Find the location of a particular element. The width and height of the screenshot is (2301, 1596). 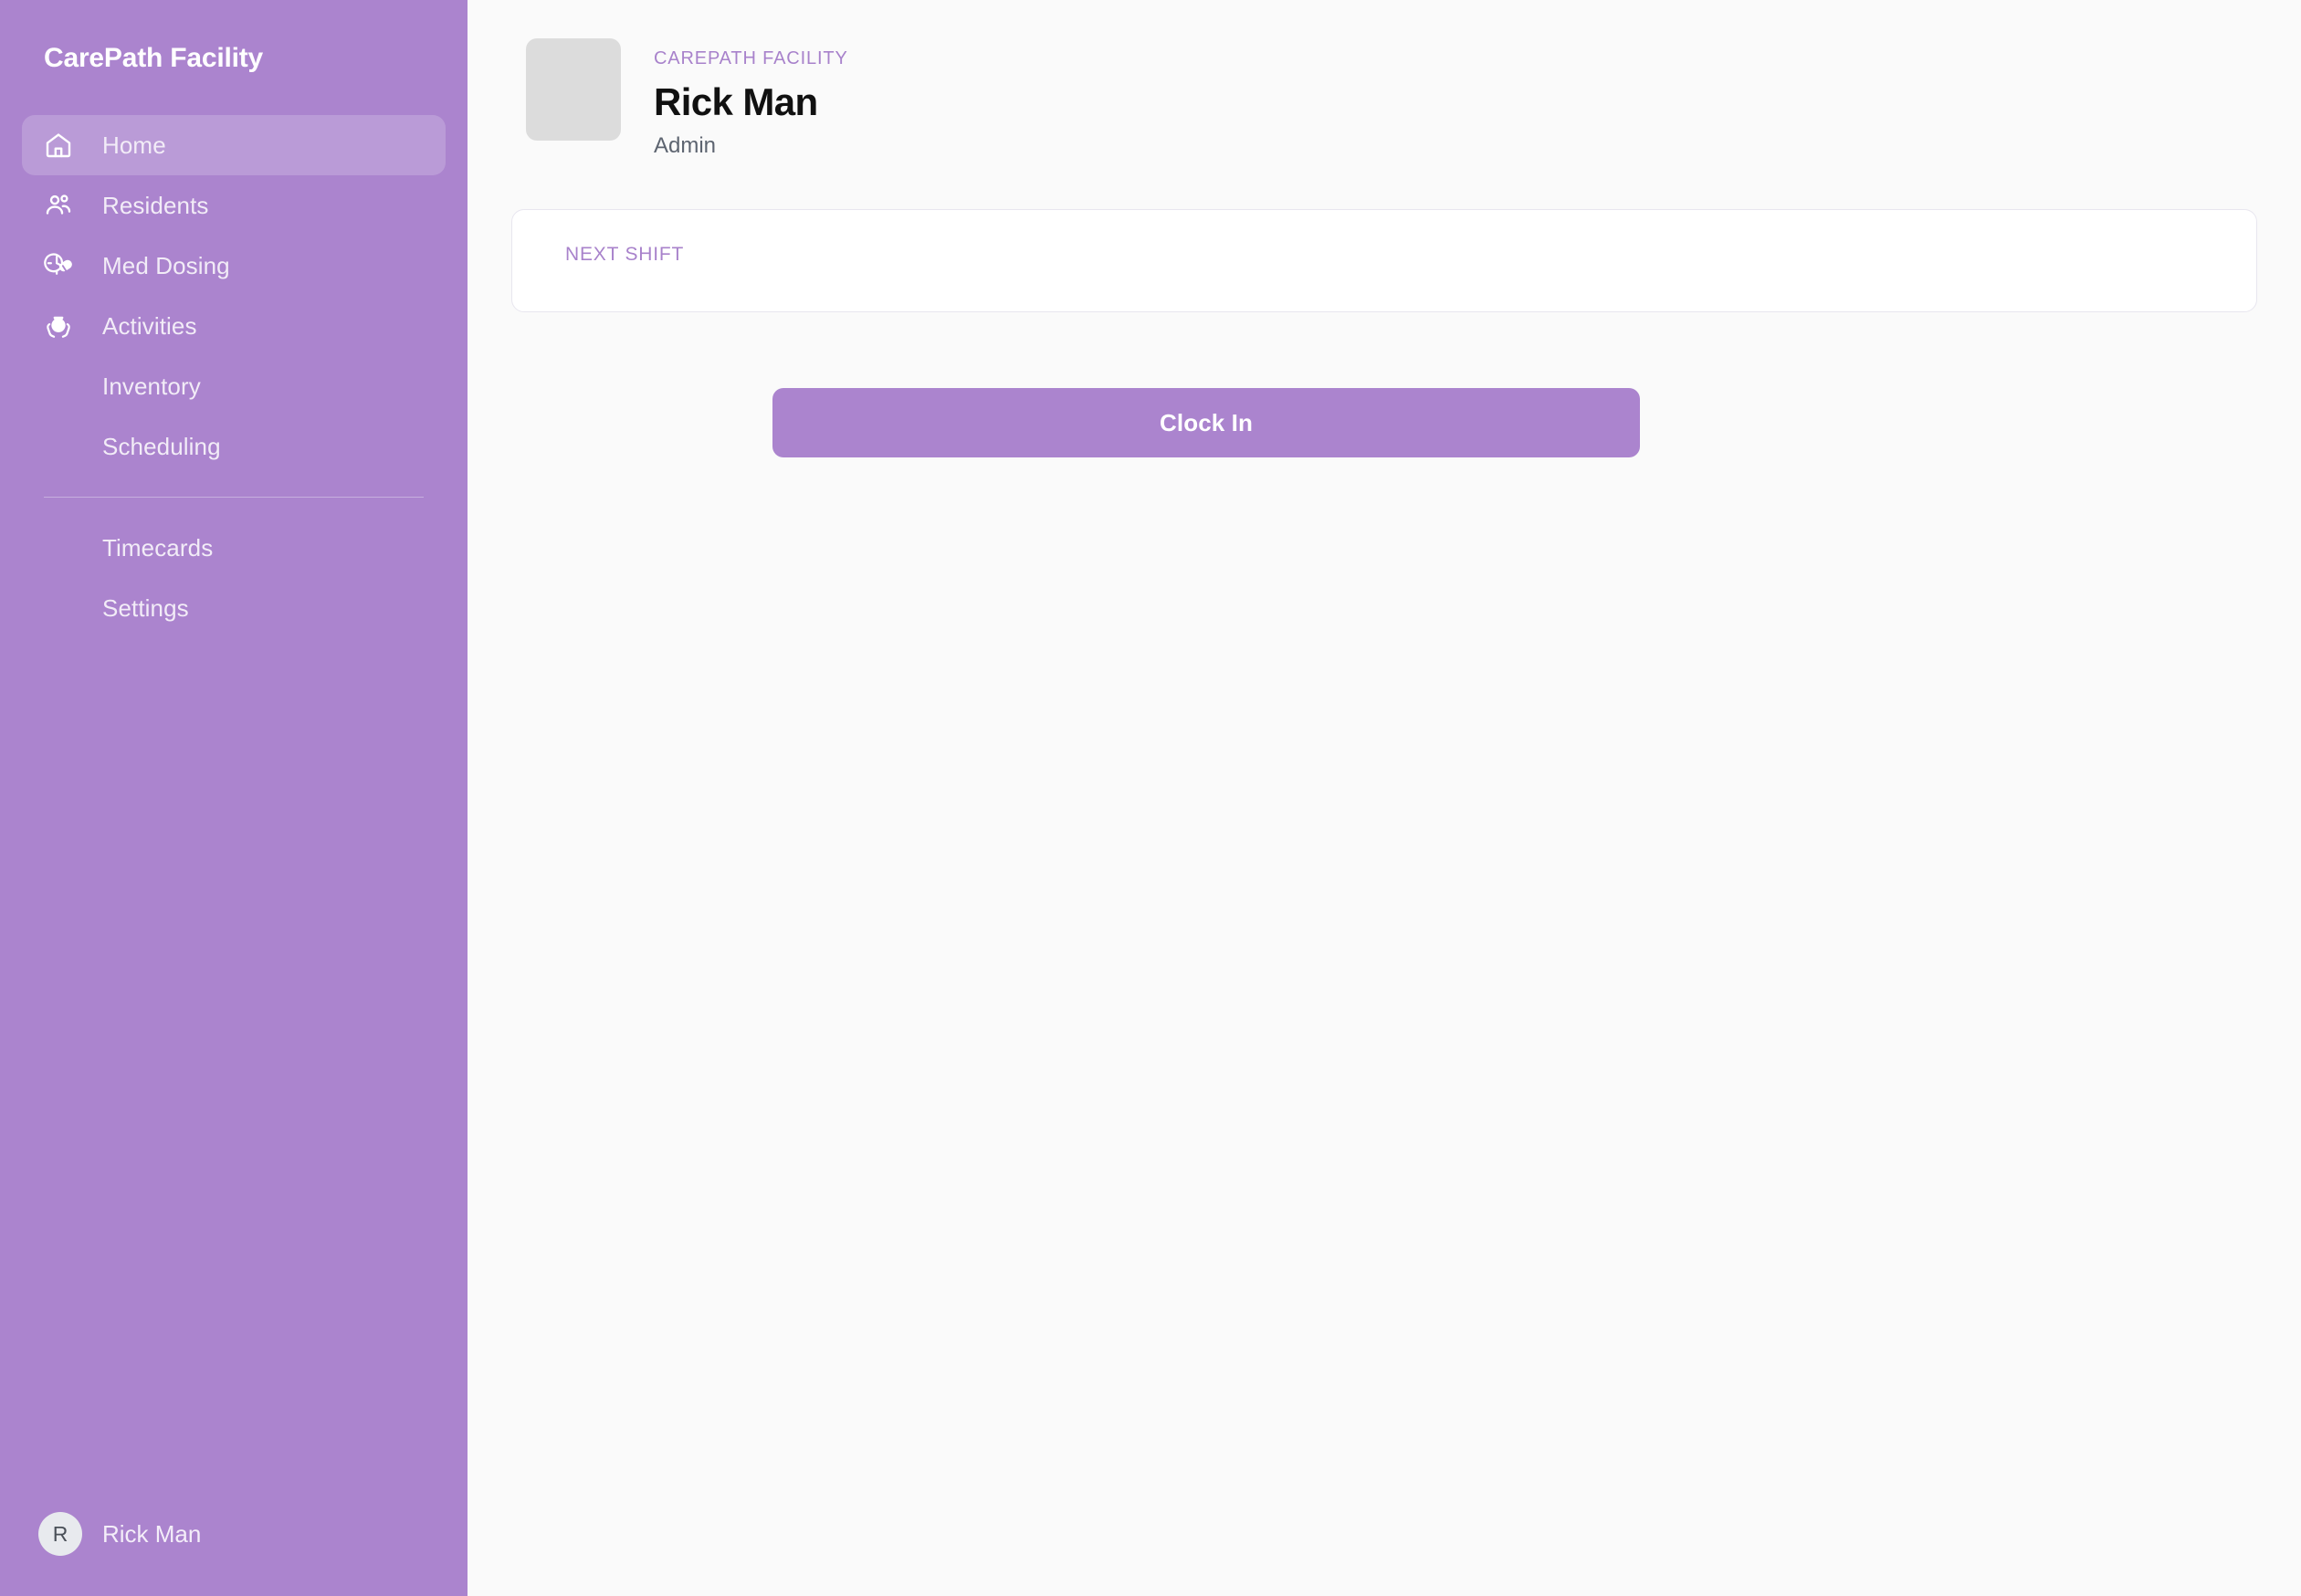

sidebar-title: CarePath Facility is located at coordinates (154, 58).